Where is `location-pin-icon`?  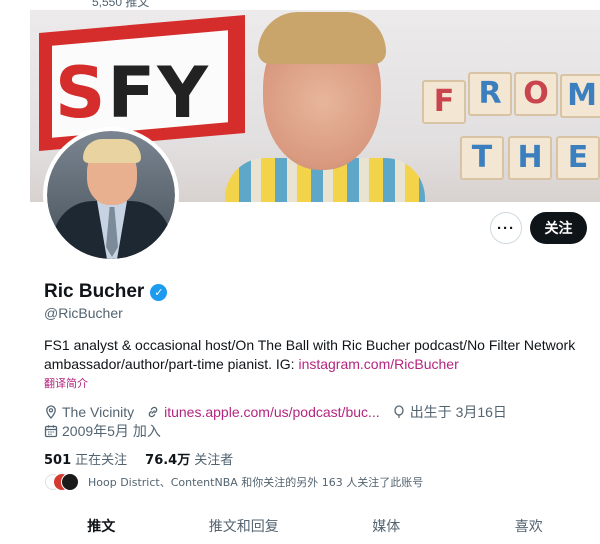 location-pin-icon is located at coordinates (51, 412).